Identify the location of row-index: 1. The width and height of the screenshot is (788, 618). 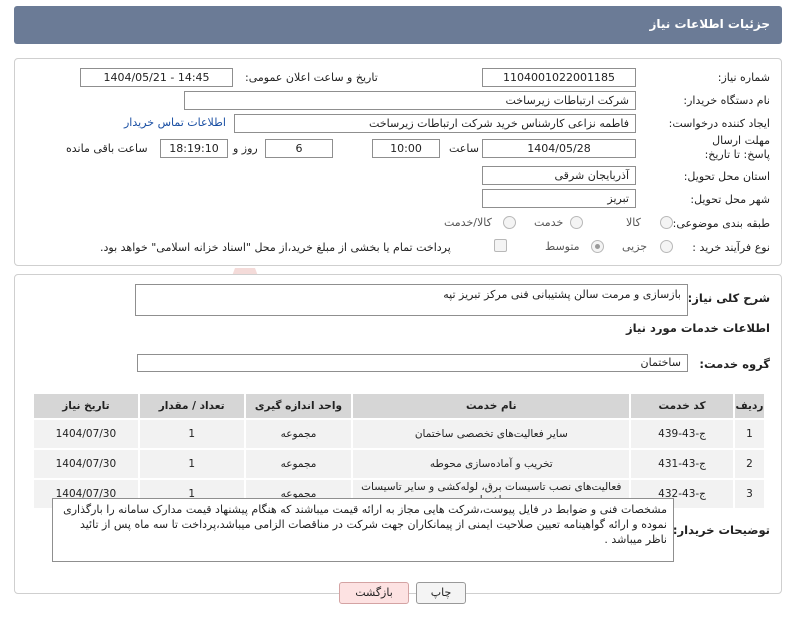
(749, 434).